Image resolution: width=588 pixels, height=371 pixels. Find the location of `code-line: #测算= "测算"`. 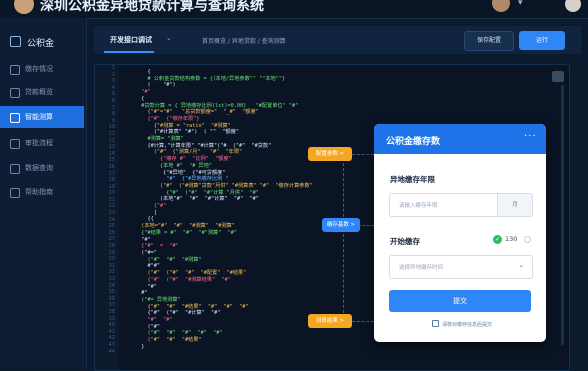

code-line: #测算= "测算" is located at coordinates (224, 139).